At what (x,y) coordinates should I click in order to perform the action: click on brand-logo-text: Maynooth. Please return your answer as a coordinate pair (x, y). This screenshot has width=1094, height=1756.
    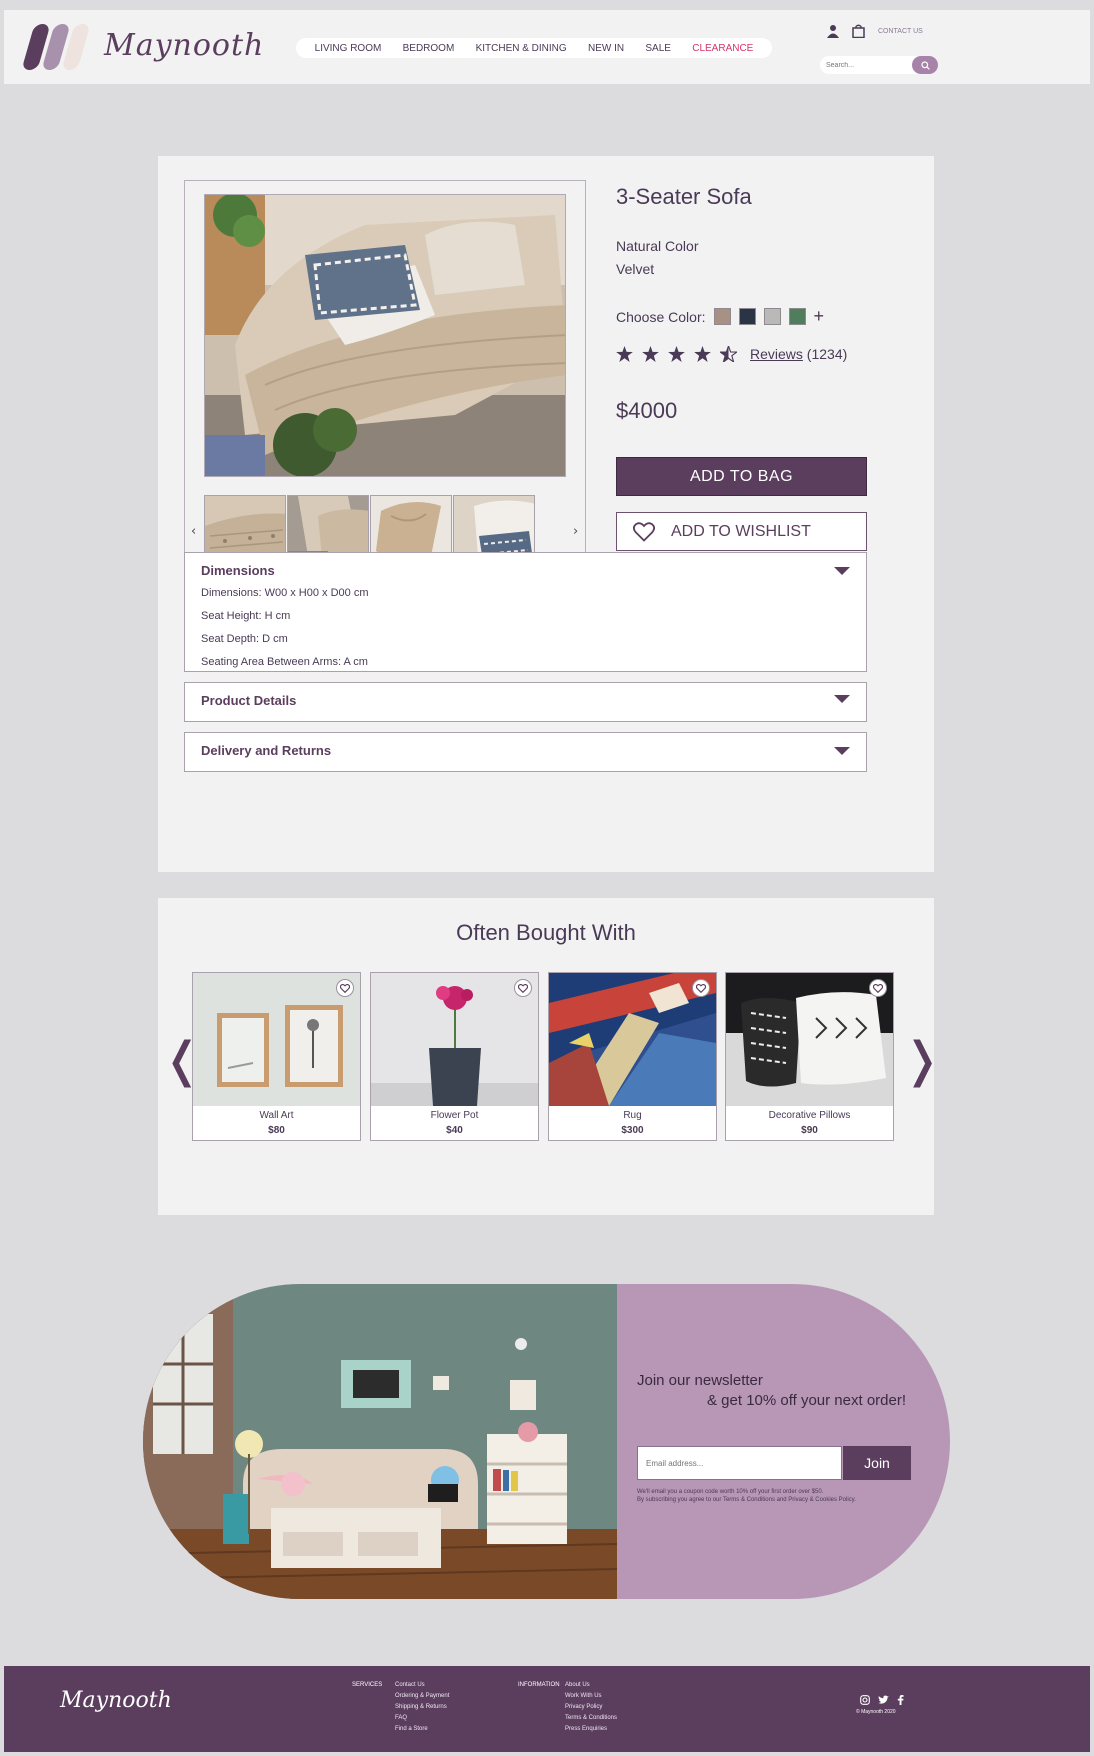
    Looking at the image, I should click on (184, 45).